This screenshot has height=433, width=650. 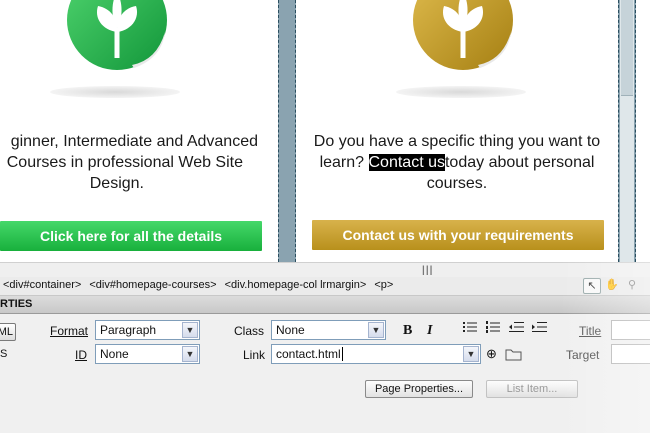 What do you see at coordinates (407, 331) in the screenshot?
I see `bold-button: B` at bounding box center [407, 331].